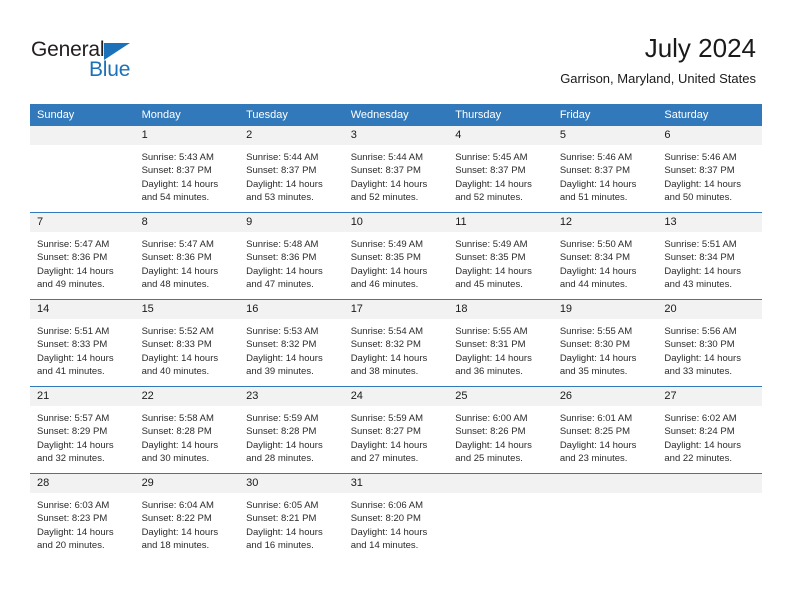  I want to click on daylight-text-line2: and 18 minutes., so click(175, 546).